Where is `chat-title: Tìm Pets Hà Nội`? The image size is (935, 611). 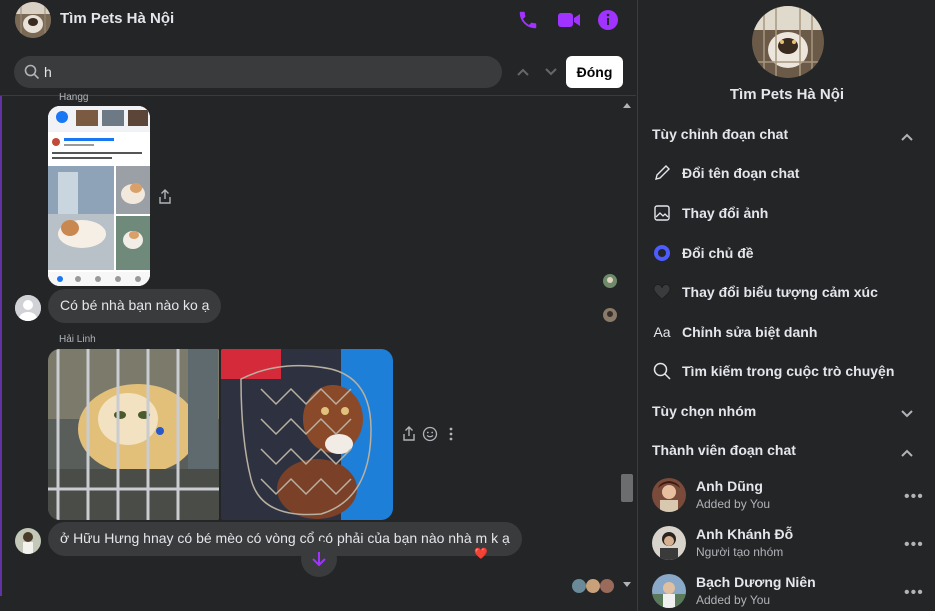 chat-title: Tìm Pets Hà Nội is located at coordinates (117, 18).